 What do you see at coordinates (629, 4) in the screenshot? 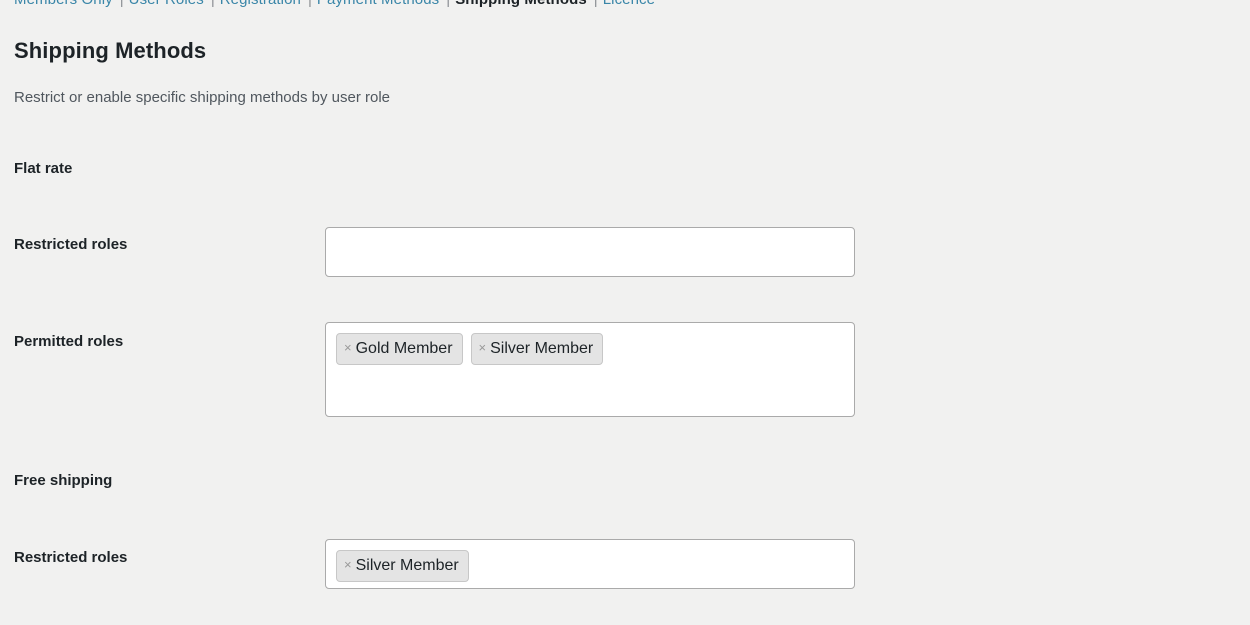
I see `nav-item-licence: Licence` at bounding box center [629, 4].